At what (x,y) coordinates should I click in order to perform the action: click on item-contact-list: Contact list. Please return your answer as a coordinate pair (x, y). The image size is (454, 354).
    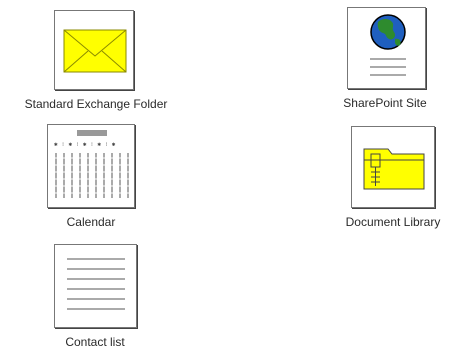
    Looking at the image, I should click on (95, 296).